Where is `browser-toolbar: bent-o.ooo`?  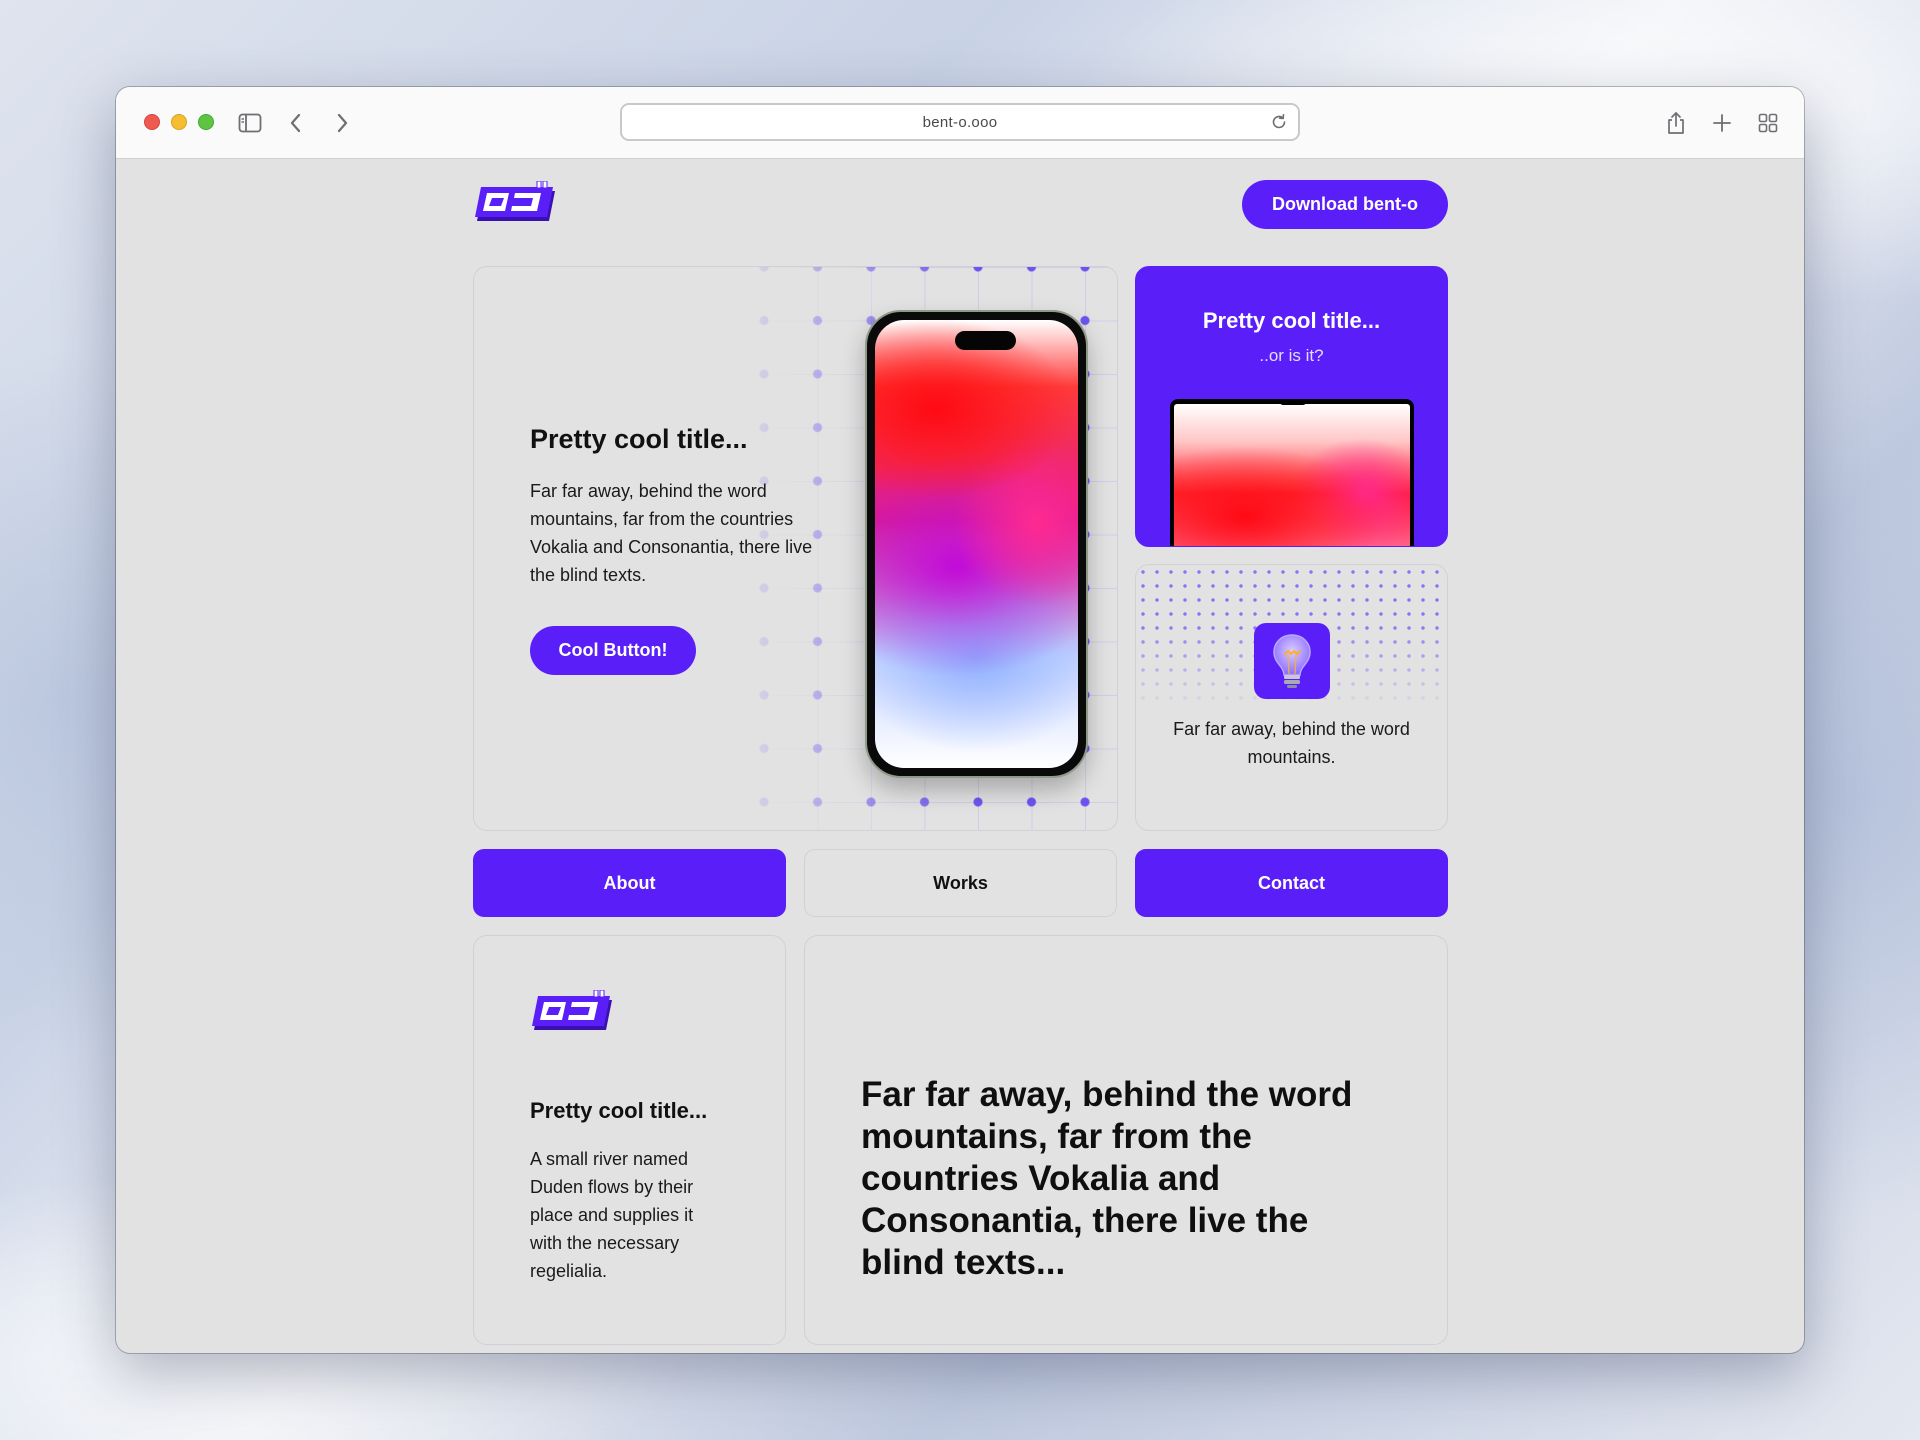
browser-toolbar: bent-o.ooo is located at coordinates (960, 123).